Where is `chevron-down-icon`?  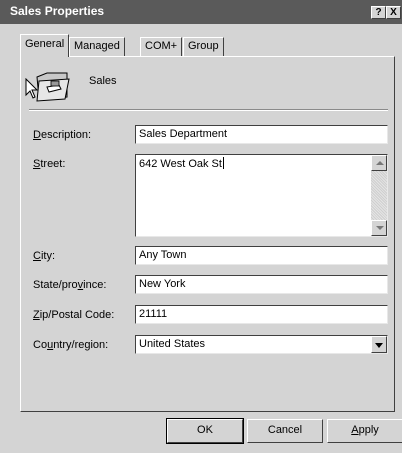 chevron-down-icon is located at coordinates (379, 345).